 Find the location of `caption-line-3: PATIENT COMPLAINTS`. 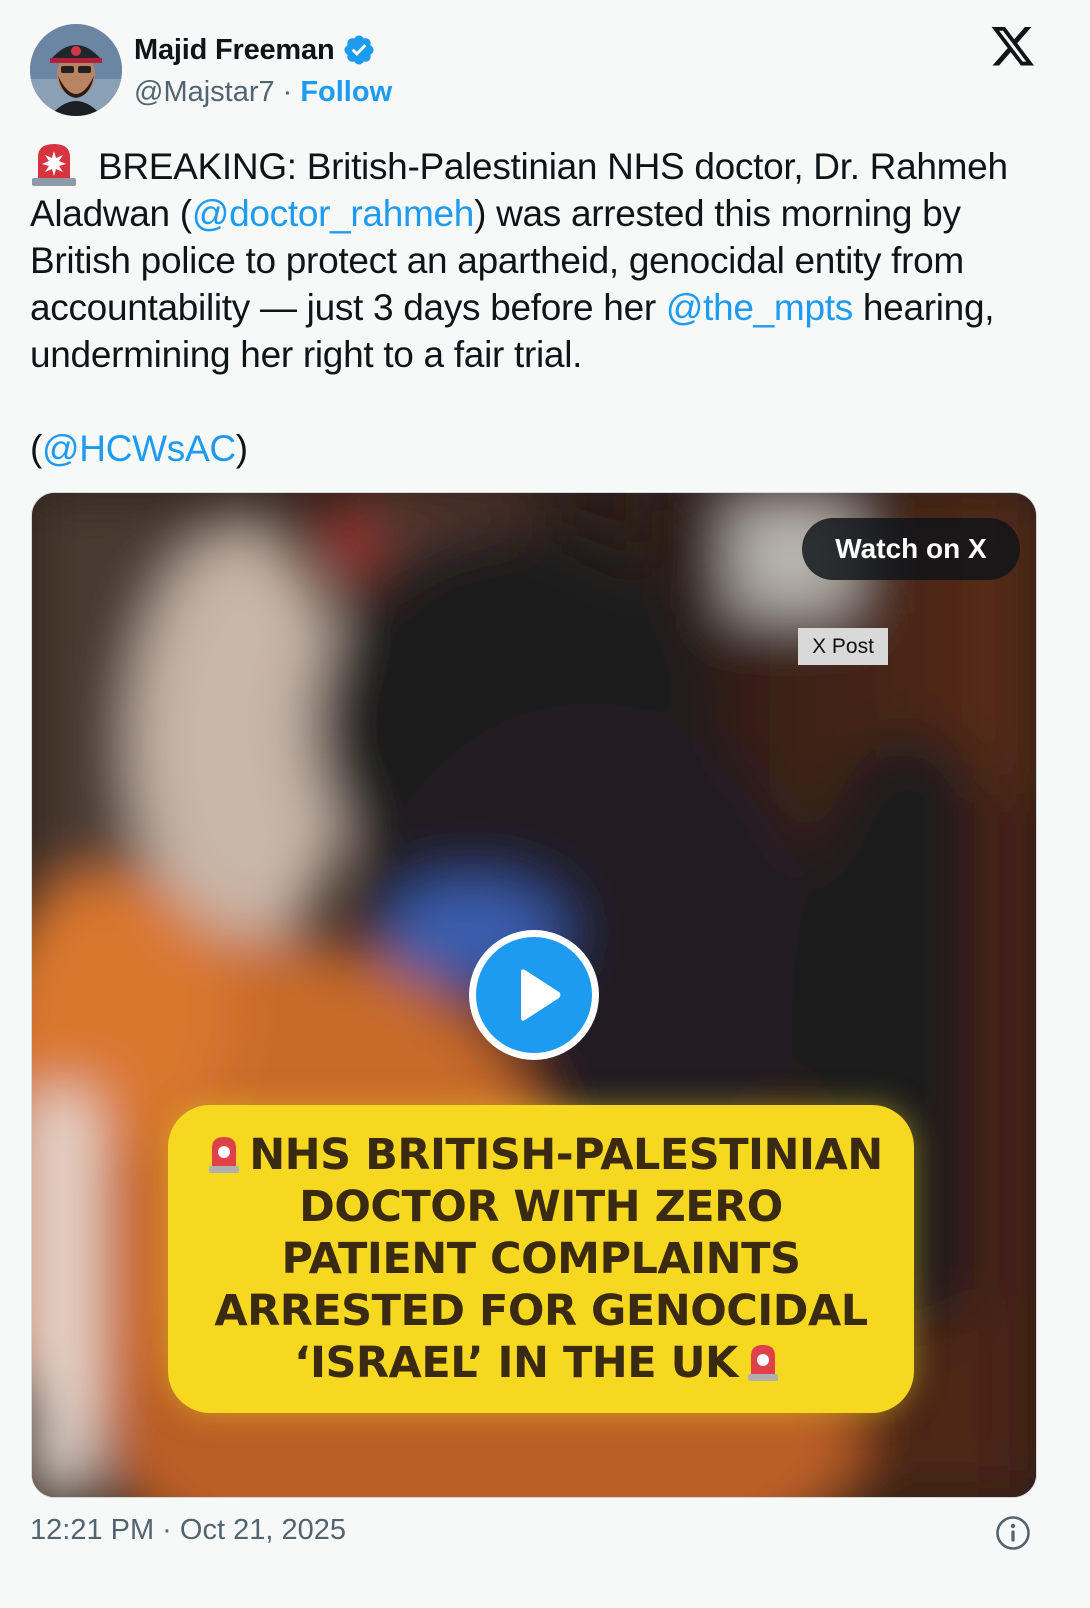

caption-line-3: PATIENT COMPLAINTS is located at coordinates (541, 1259).